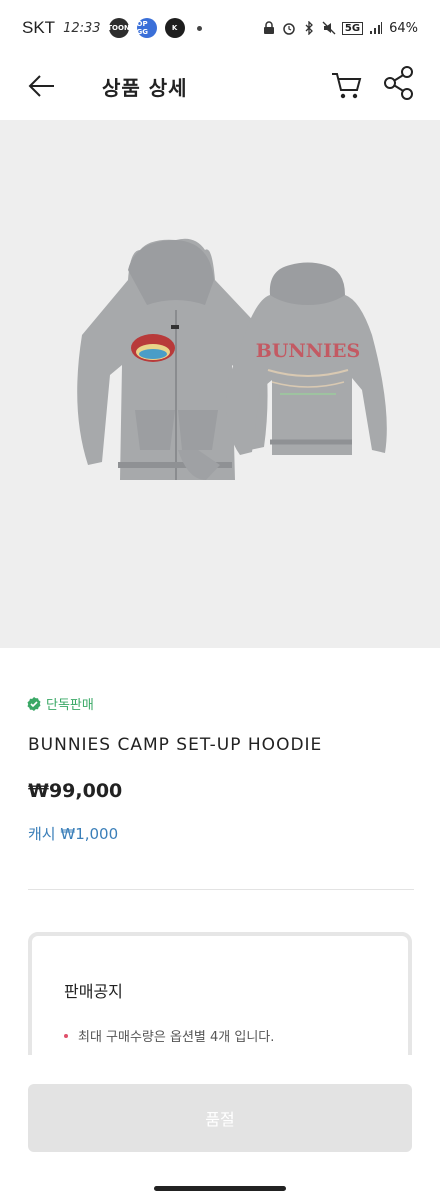  Describe the element at coordinates (66, 1035) in the screenshot. I see `bullet-icon` at that location.